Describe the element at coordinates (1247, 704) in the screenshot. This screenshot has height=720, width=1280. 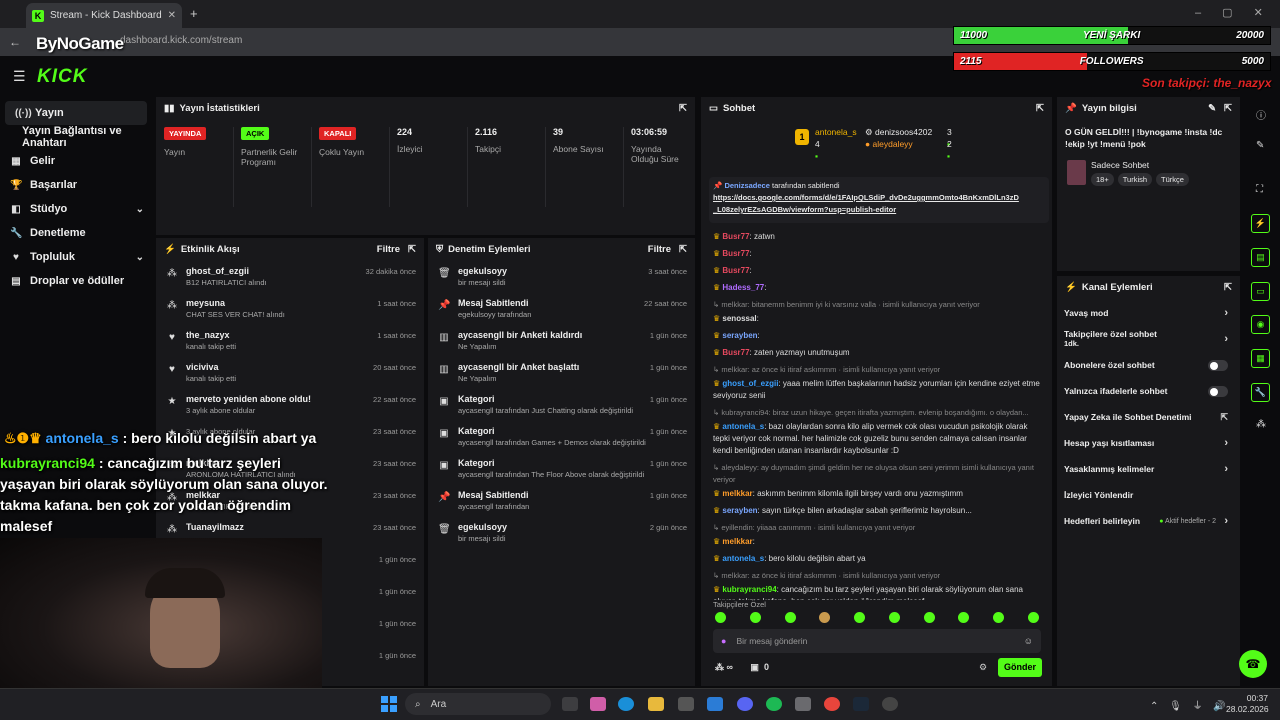
I see `taskbar-clock: 00:37 28.02.2026` at that location.